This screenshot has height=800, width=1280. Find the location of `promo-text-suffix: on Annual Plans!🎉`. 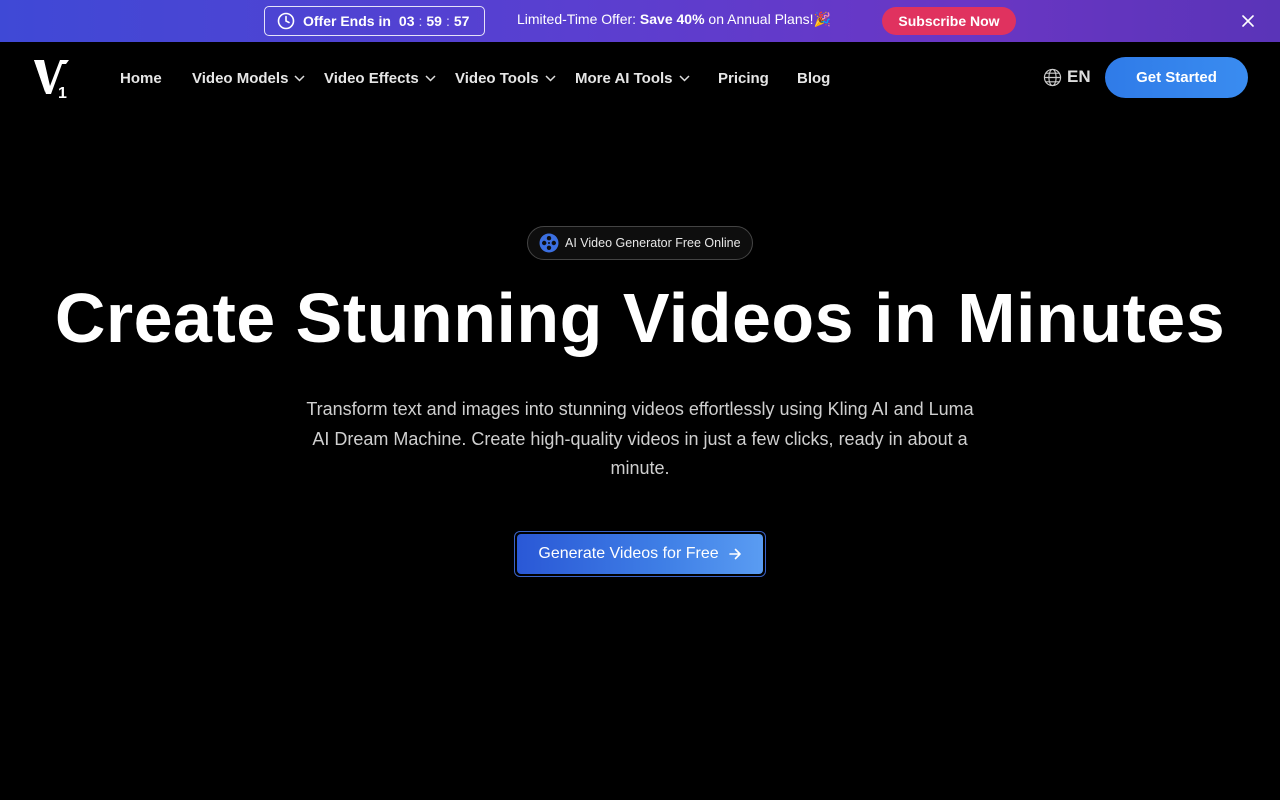

promo-text-suffix: on Annual Plans!🎉 is located at coordinates (767, 19).